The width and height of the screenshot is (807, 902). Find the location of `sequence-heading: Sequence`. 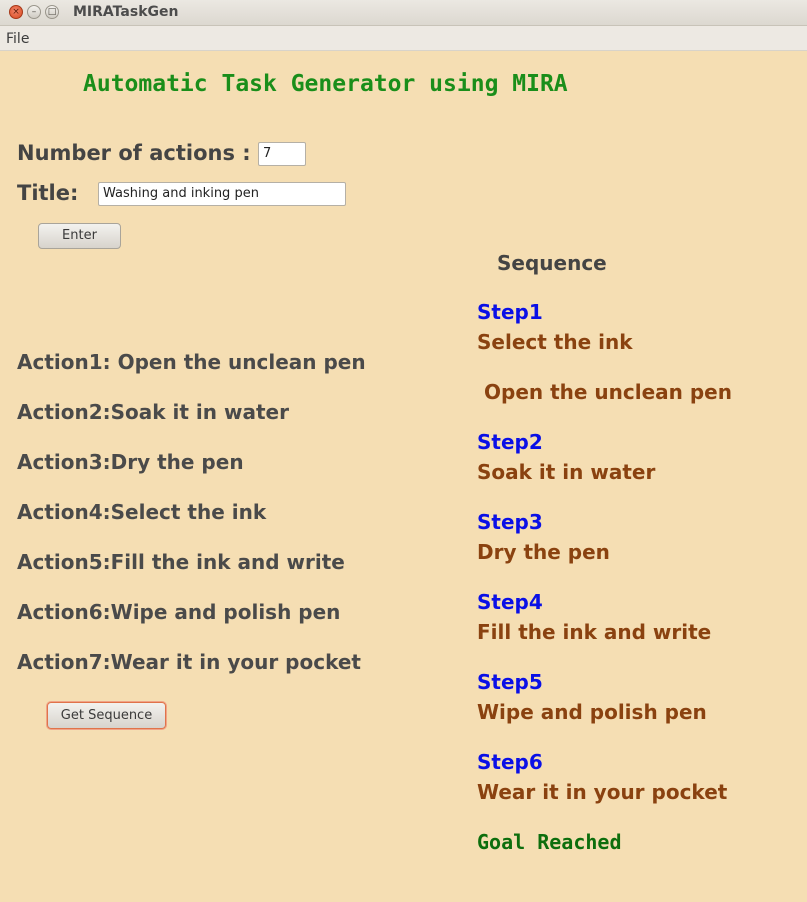

sequence-heading: Sequence is located at coordinates (552, 263).